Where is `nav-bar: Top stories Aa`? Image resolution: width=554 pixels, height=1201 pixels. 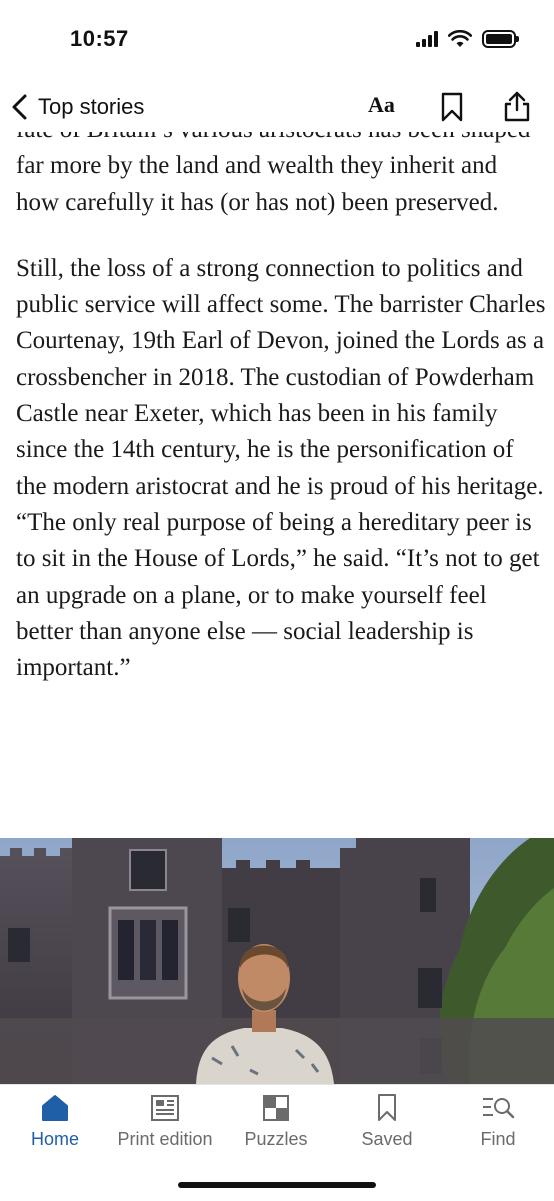 nav-bar: Top stories Aa is located at coordinates (277, 107).